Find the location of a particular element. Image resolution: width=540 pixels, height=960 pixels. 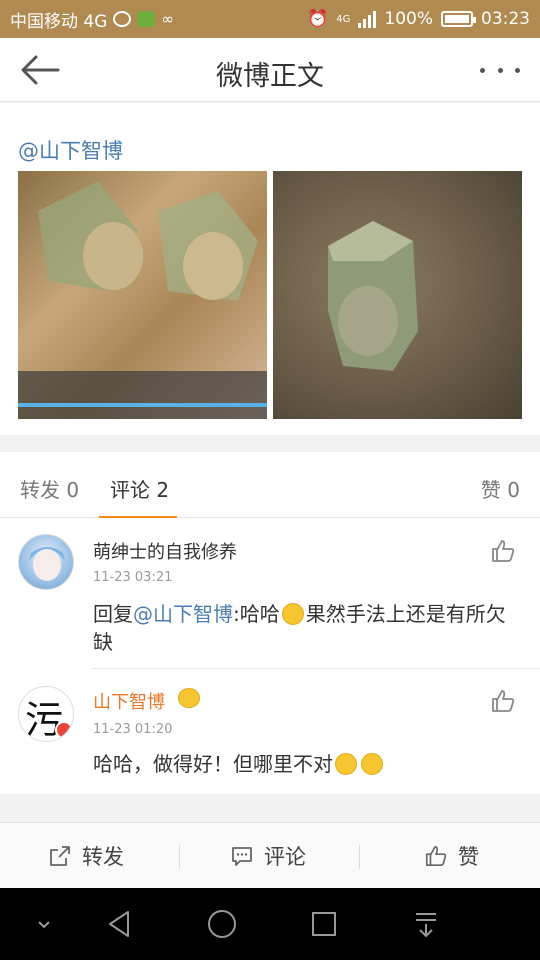

reply-prefix: 回复 is located at coordinates (113, 614).